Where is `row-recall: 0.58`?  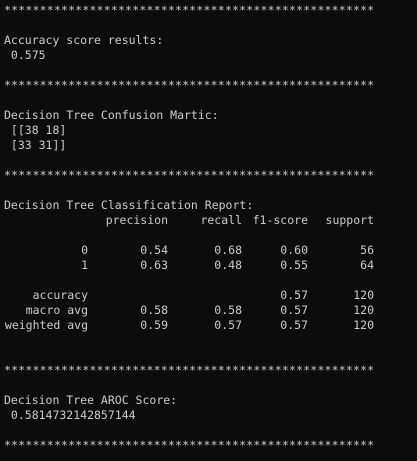
row-recall: 0.58 is located at coordinates (228, 310).